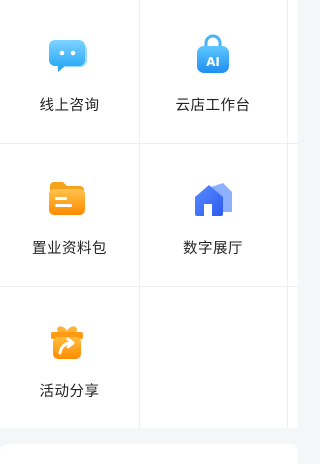  What do you see at coordinates (213, 62) in the screenshot?
I see `svg-text: AI` at bounding box center [213, 62].